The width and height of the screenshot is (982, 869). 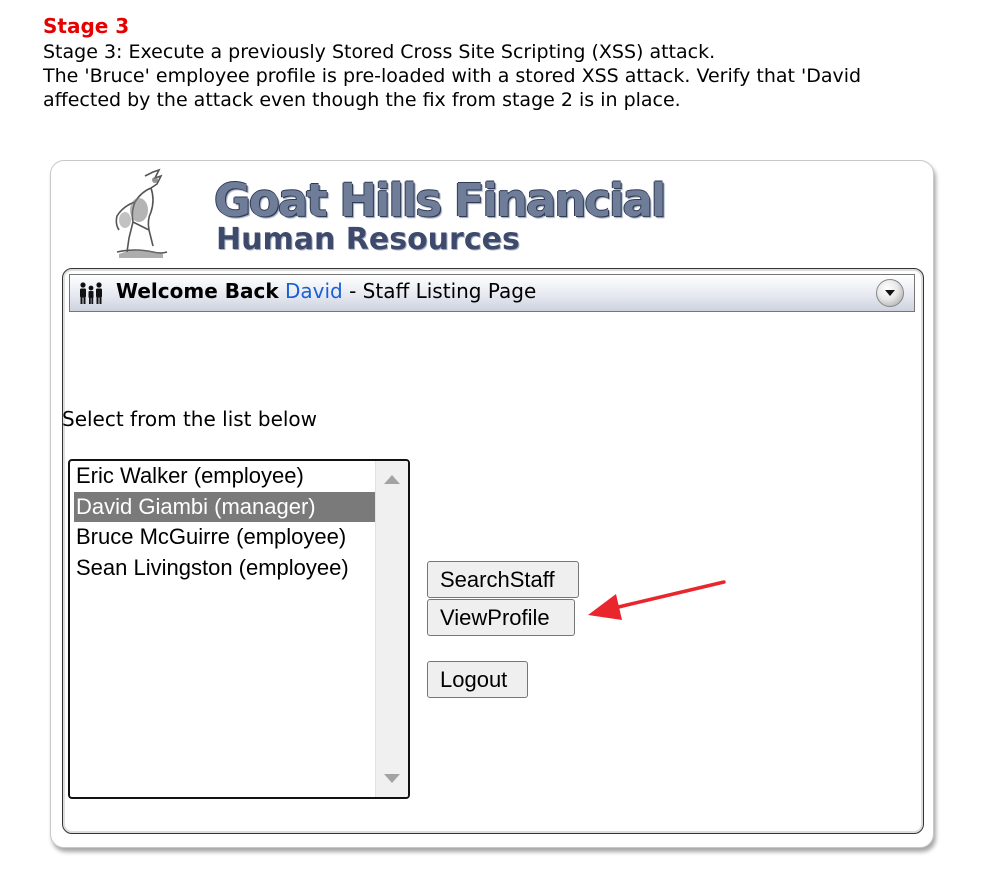 I want to click on goat-logo-icon, so click(x=141, y=213).